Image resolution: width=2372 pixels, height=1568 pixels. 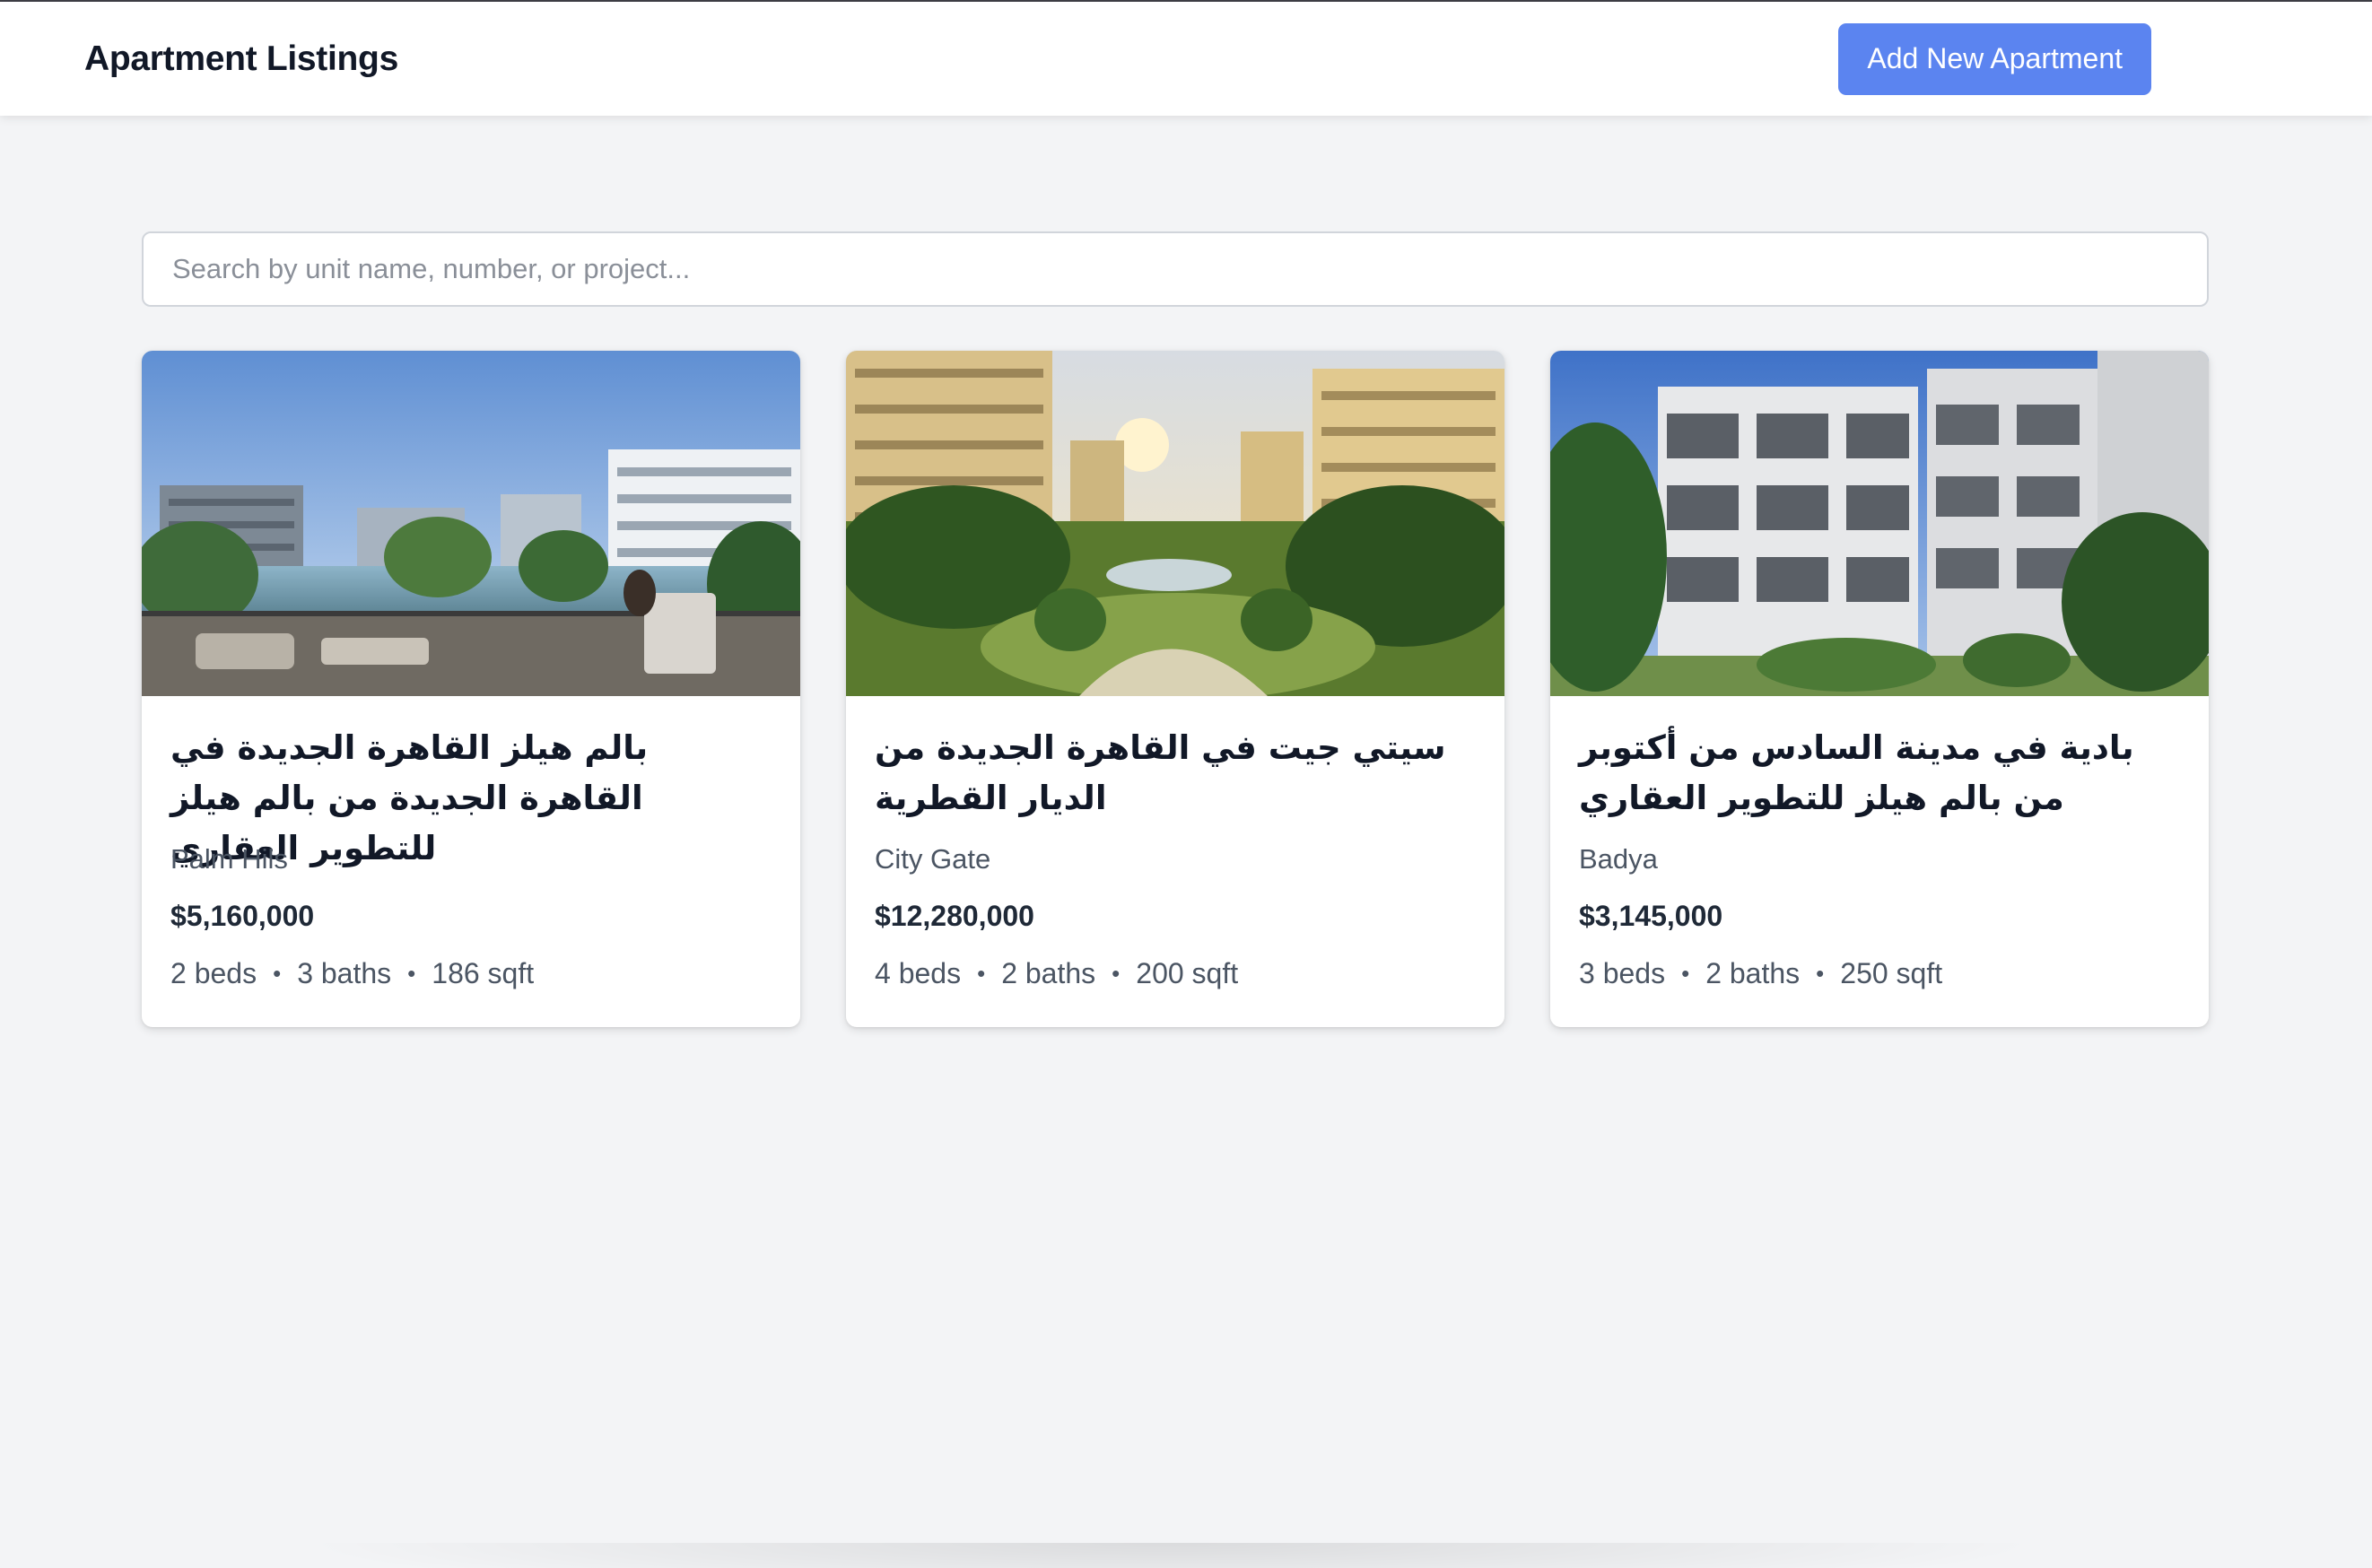 What do you see at coordinates (1994, 59) in the screenshot?
I see `add-apartment-button: Add New Apartment` at bounding box center [1994, 59].